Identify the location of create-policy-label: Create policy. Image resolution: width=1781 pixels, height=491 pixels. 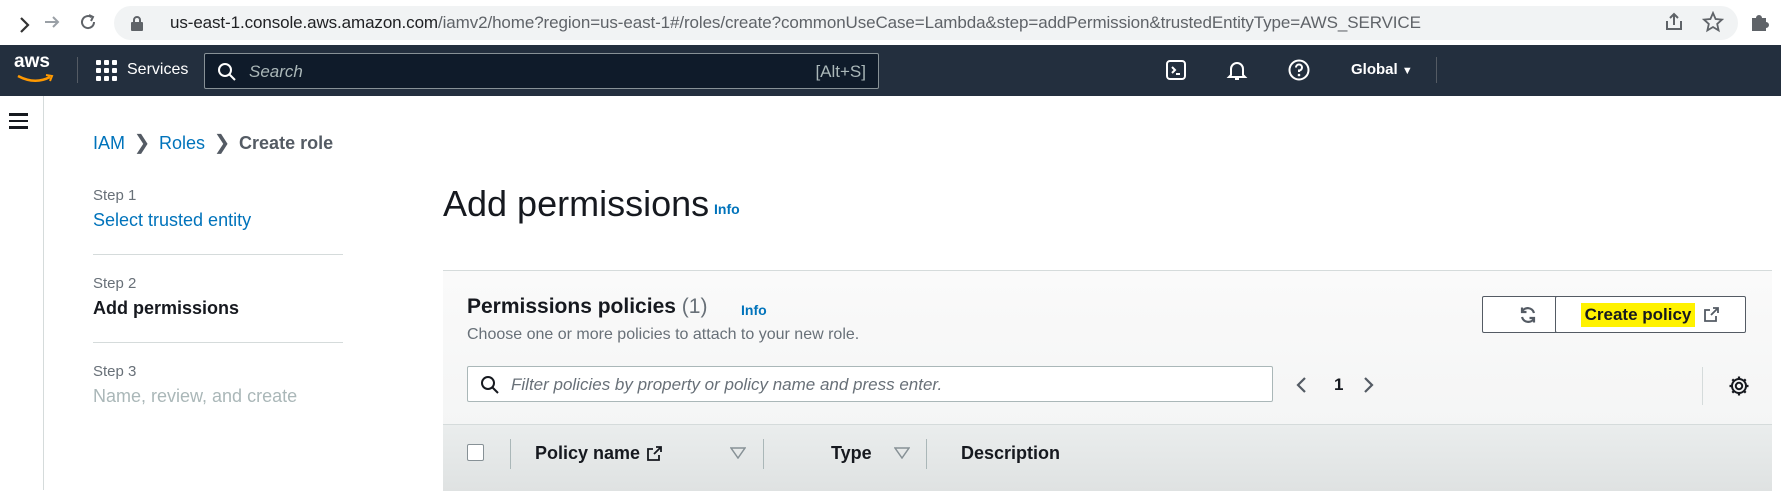
(1638, 314).